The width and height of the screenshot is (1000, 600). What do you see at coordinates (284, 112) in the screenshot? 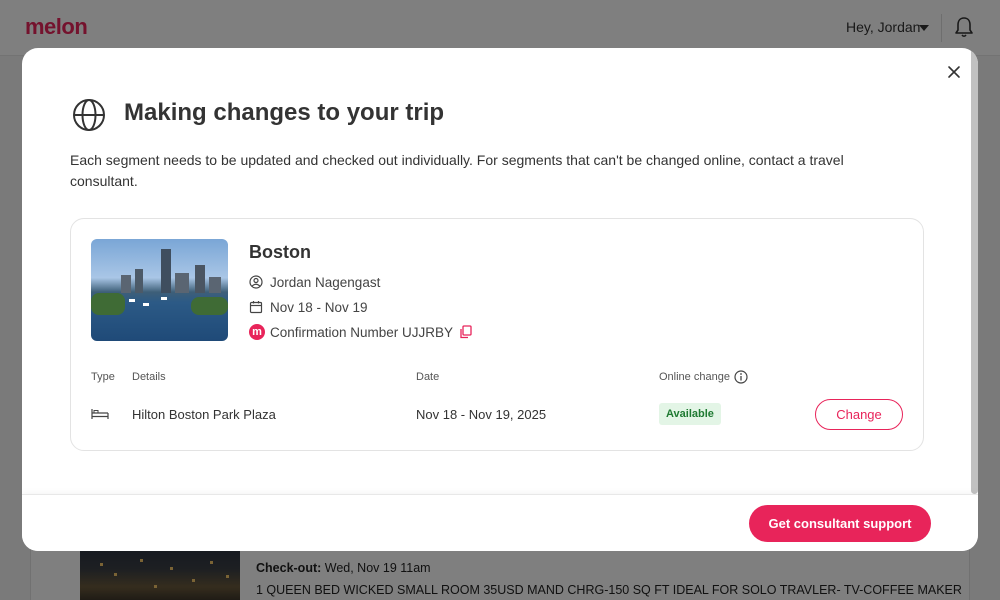
I see `modal-title: Making changes to your trip` at bounding box center [284, 112].